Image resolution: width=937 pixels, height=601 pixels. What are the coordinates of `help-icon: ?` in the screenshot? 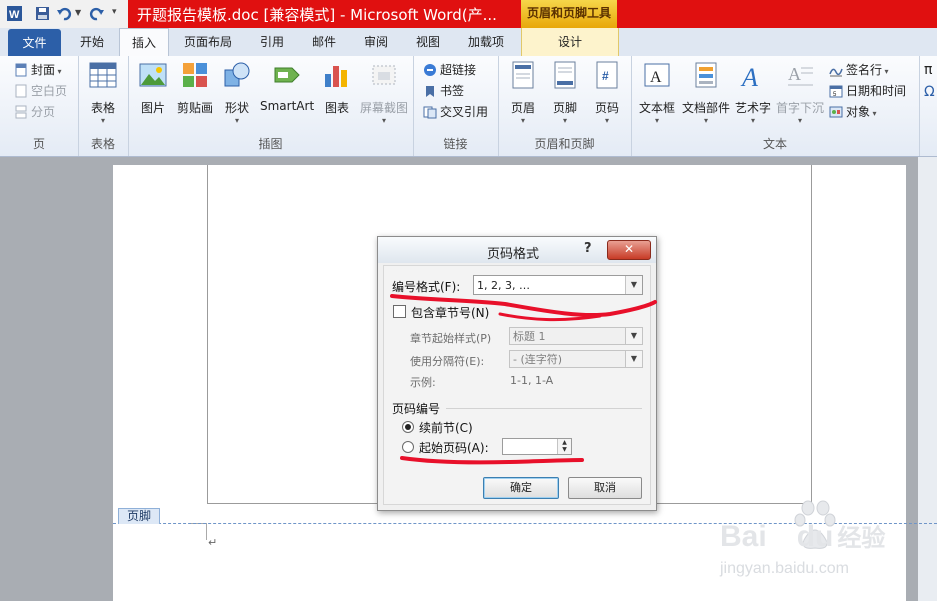 It's located at (588, 248).